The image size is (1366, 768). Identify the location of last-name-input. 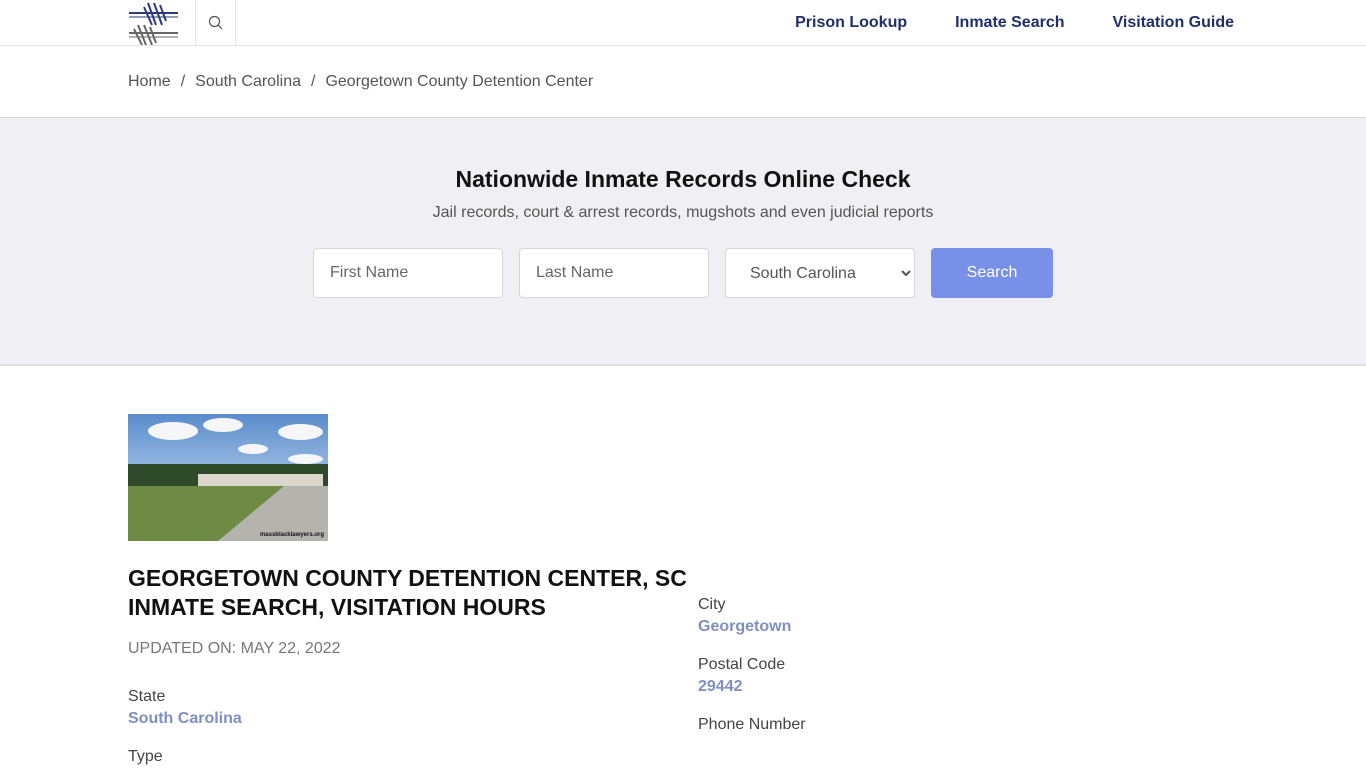
(614, 273).